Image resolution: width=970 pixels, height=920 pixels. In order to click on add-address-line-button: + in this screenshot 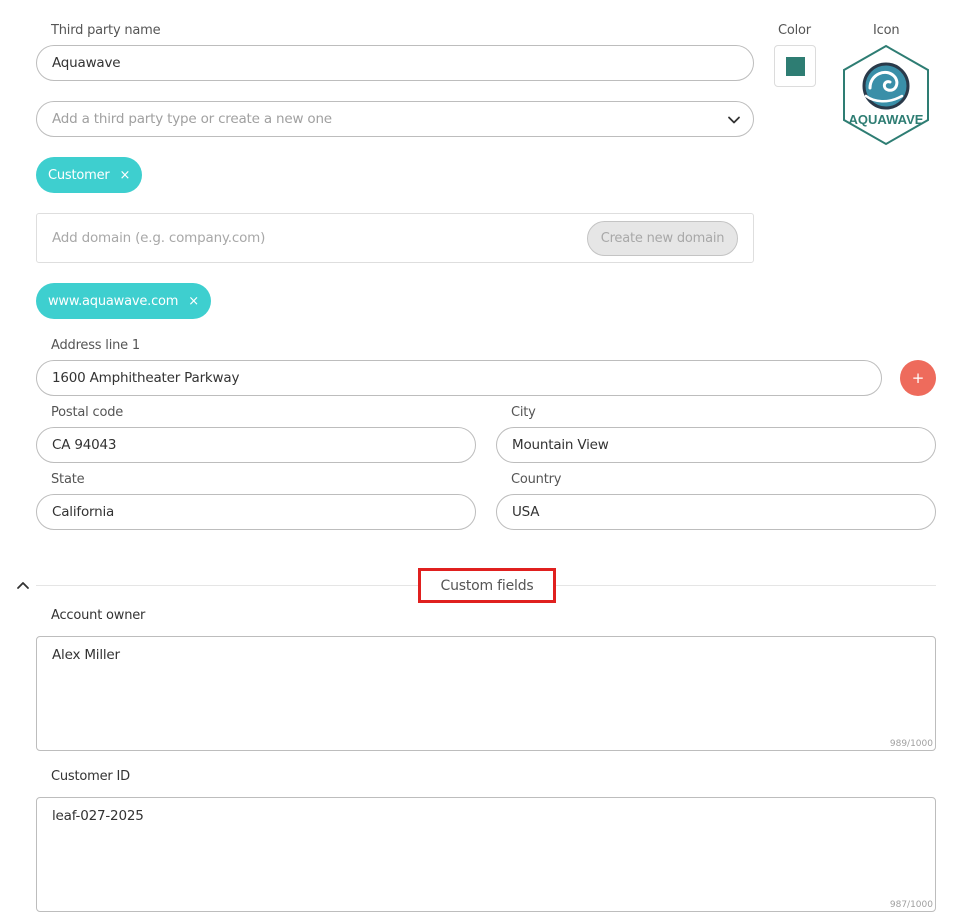, I will do `click(918, 378)`.